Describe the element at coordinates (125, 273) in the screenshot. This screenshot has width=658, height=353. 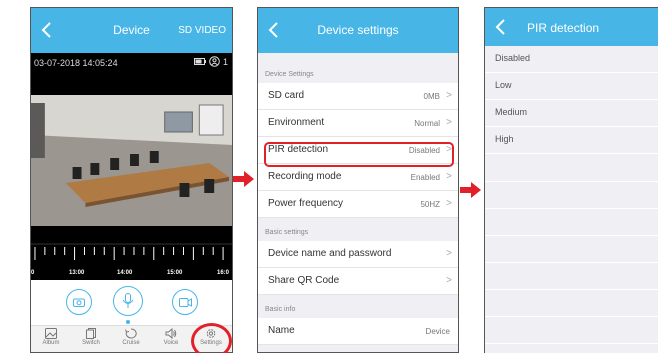
I see `timeline-label: 14:00` at that location.